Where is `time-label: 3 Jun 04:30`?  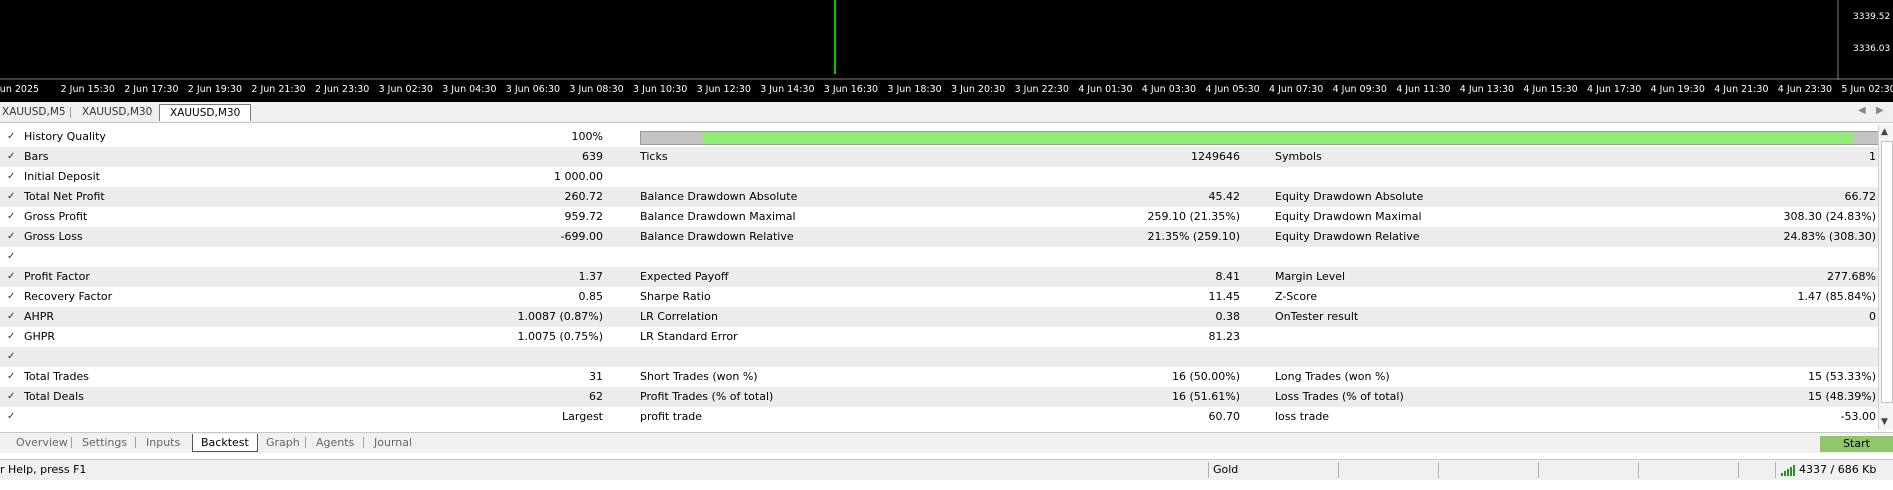
time-label: 3 Jun 04:30 is located at coordinates (469, 89).